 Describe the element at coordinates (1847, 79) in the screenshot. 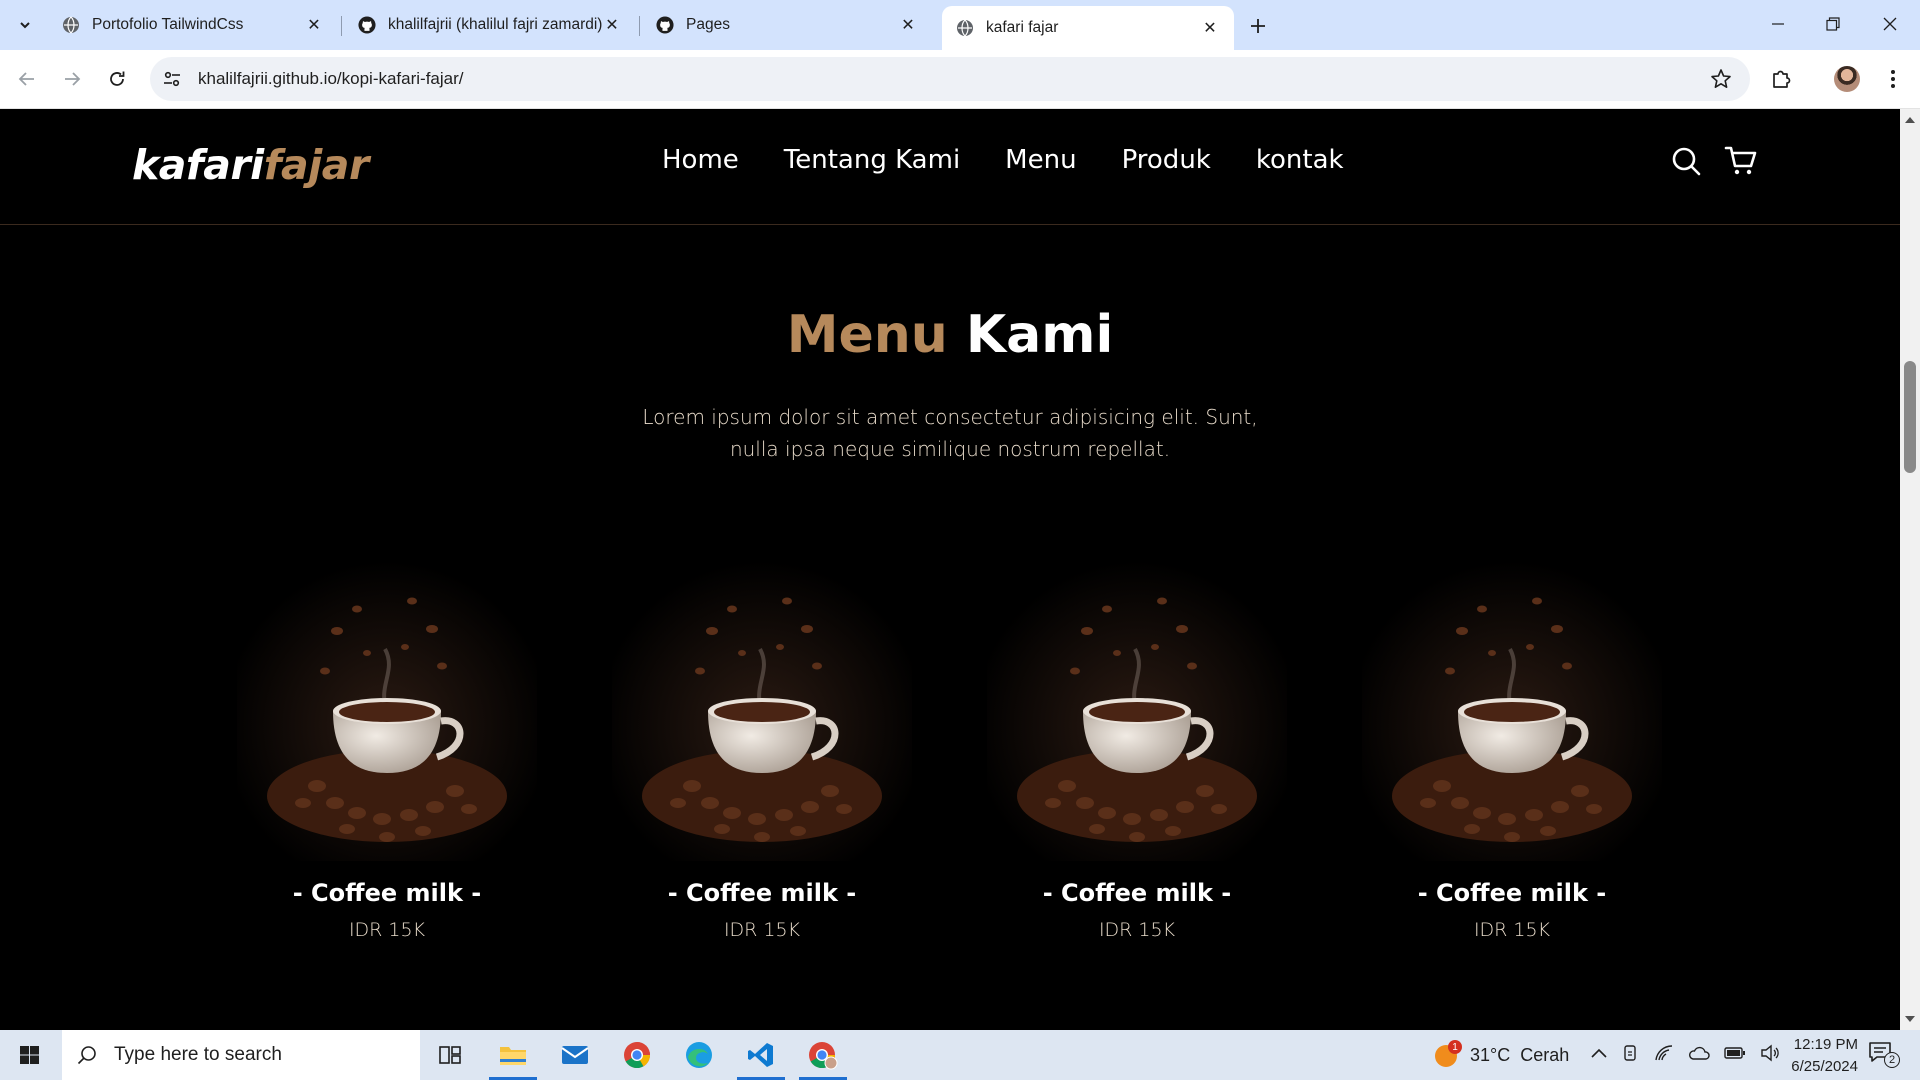

I see `profile-button` at that location.